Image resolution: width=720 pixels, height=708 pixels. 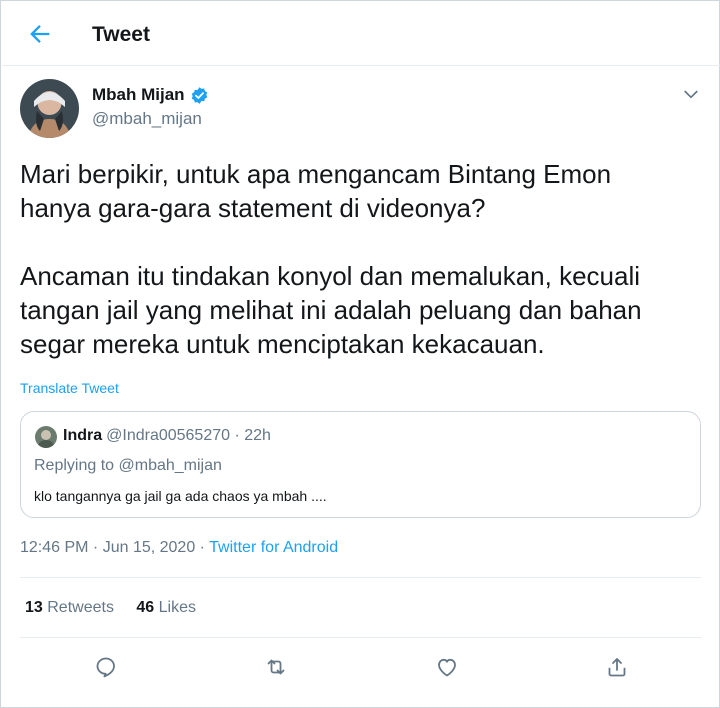 I want to click on like-icon, so click(x=447, y=667).